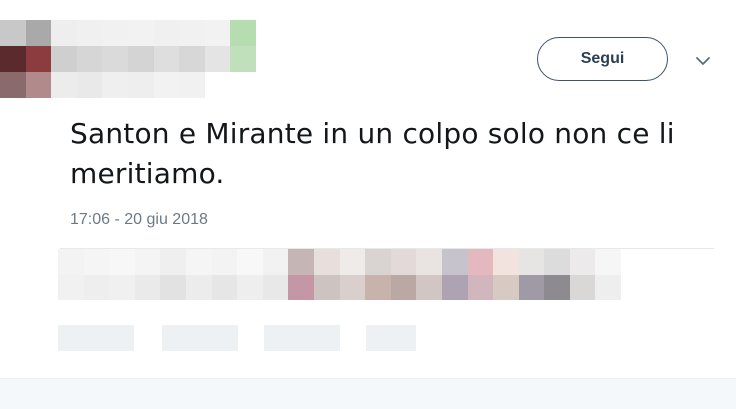 This screenshot has height=409, width=736. I want to click on follow-button: Segui, so click(602, 59).